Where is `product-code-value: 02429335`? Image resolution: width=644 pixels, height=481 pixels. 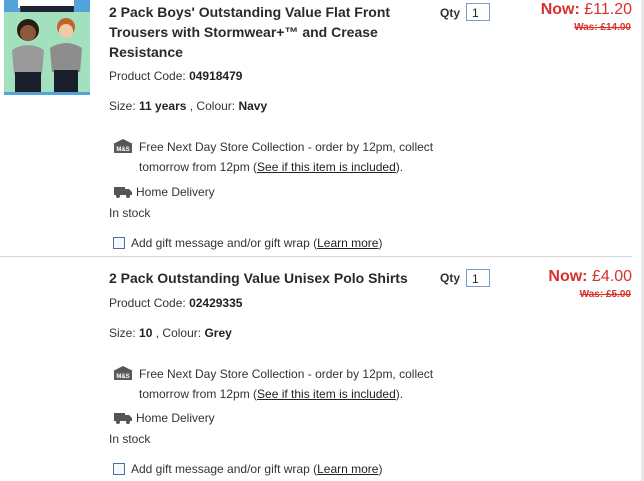 product-code-value: 02429335 is located at coordinates (216, 303).